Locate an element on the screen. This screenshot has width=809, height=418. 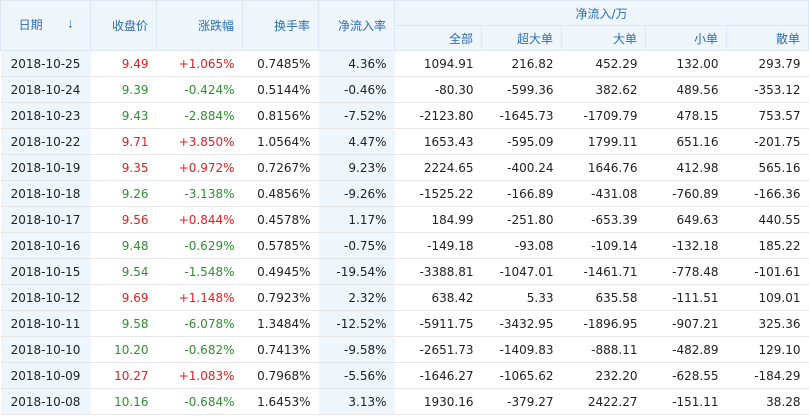
cell-close: 9.71 is located at coordinates (123, 141).